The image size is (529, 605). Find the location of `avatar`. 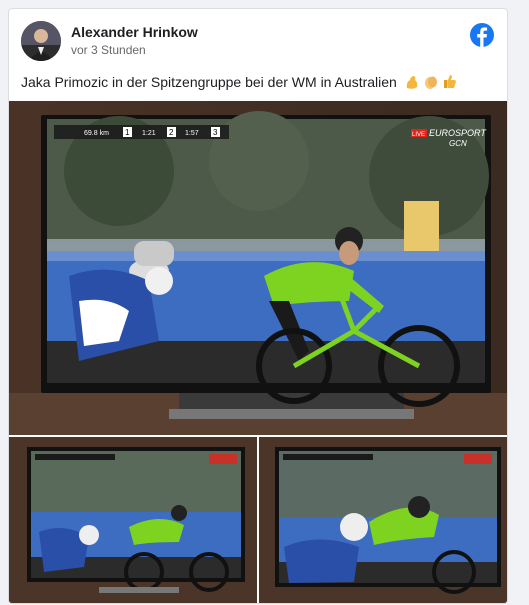

avatar is located at coordinates (41, 41).